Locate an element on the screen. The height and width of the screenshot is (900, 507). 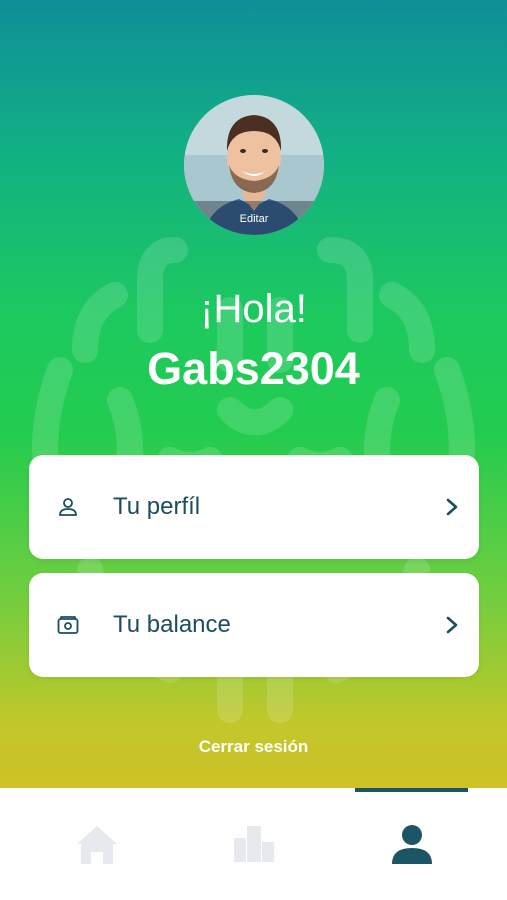
logout-button: Cerrar sesión is located at coordinates (253, 747).